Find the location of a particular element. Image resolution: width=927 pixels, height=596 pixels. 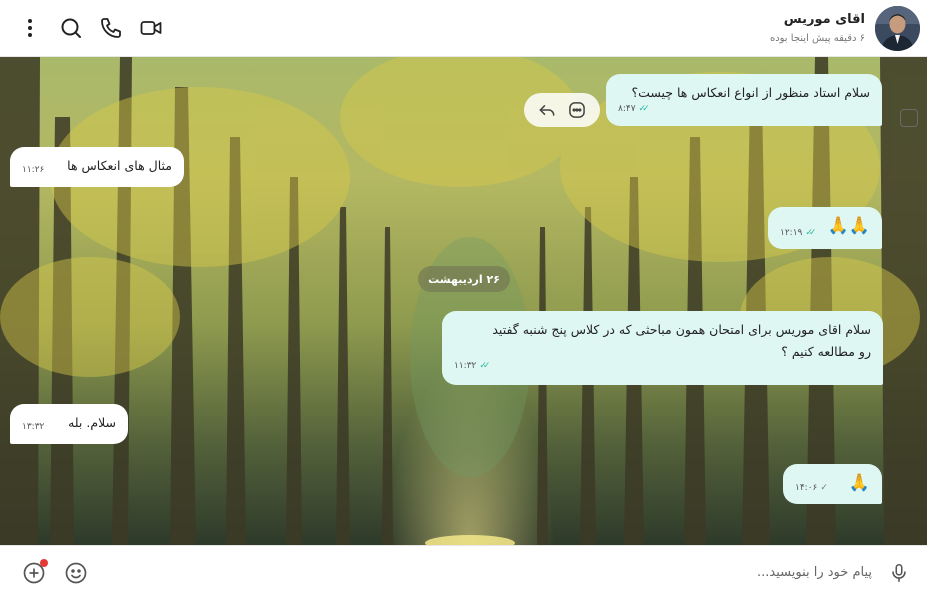

phone-icon is located at coordinates (111, 28).